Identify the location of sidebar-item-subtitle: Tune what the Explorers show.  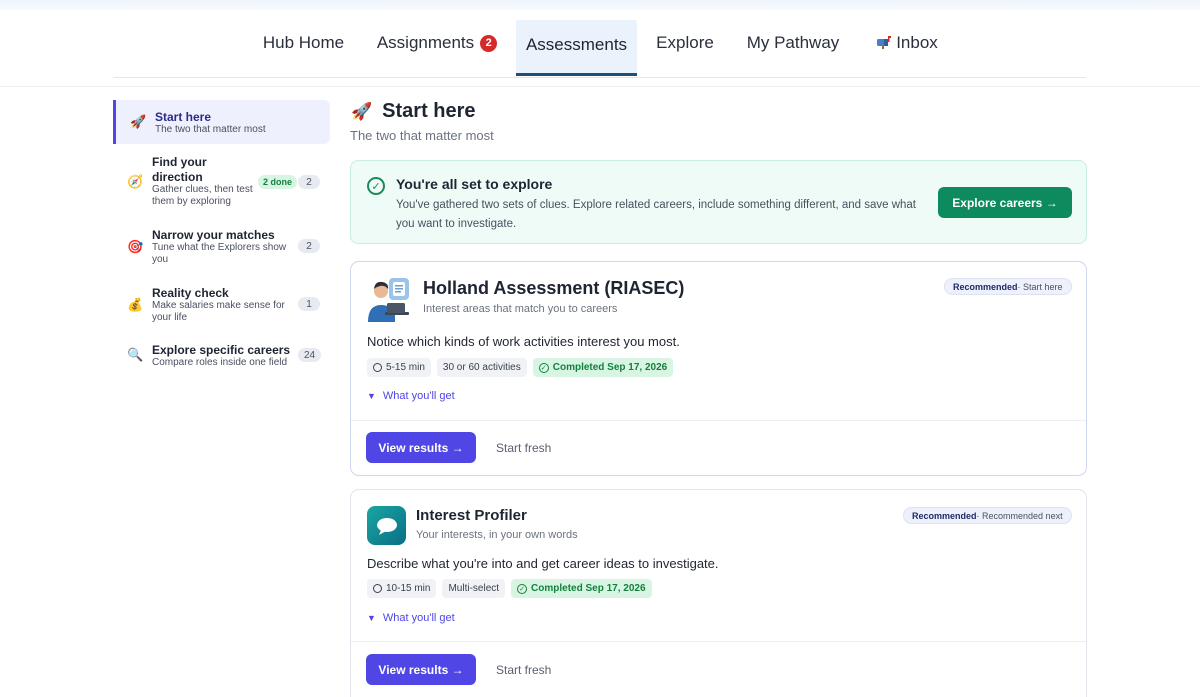
(219, 247).